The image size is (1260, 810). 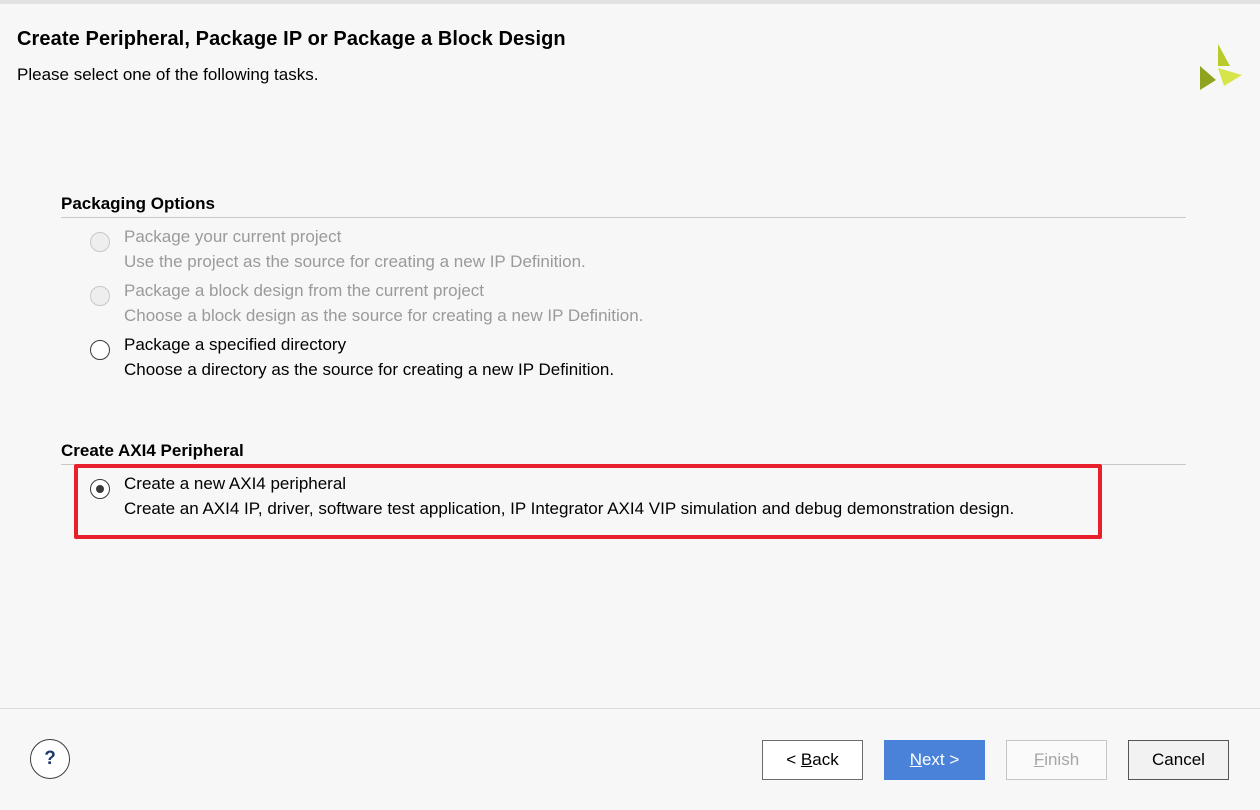 I want to click on footer-divider, so click(x=630, y=708).